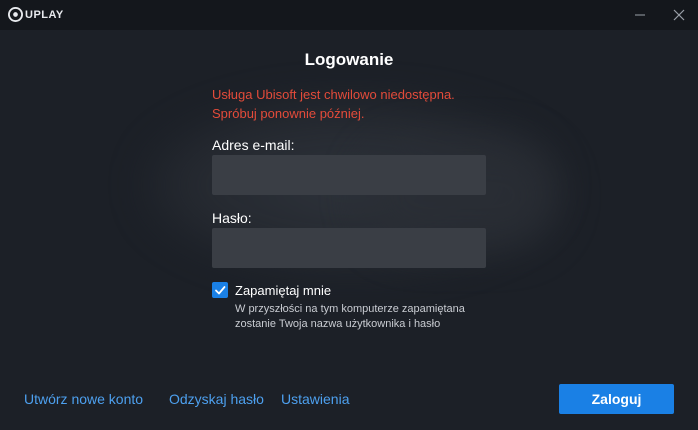 The image size is (698, 430). I want to click on login-button: Zaloguj, so click(616, 399).